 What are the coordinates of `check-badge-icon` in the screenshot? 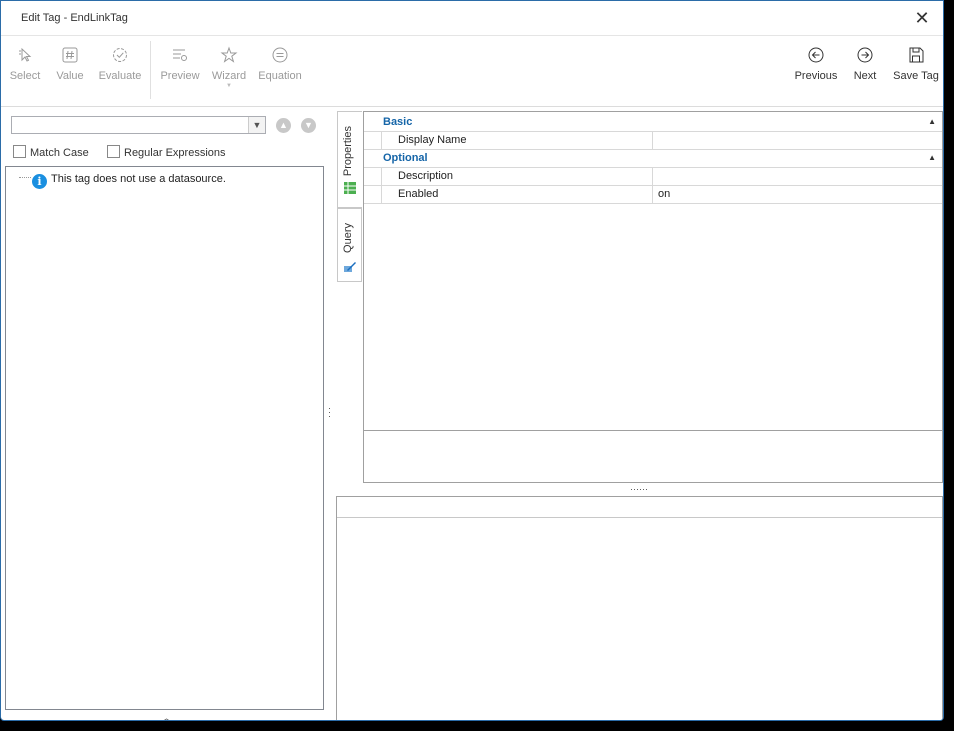 It's located at (120, 55).